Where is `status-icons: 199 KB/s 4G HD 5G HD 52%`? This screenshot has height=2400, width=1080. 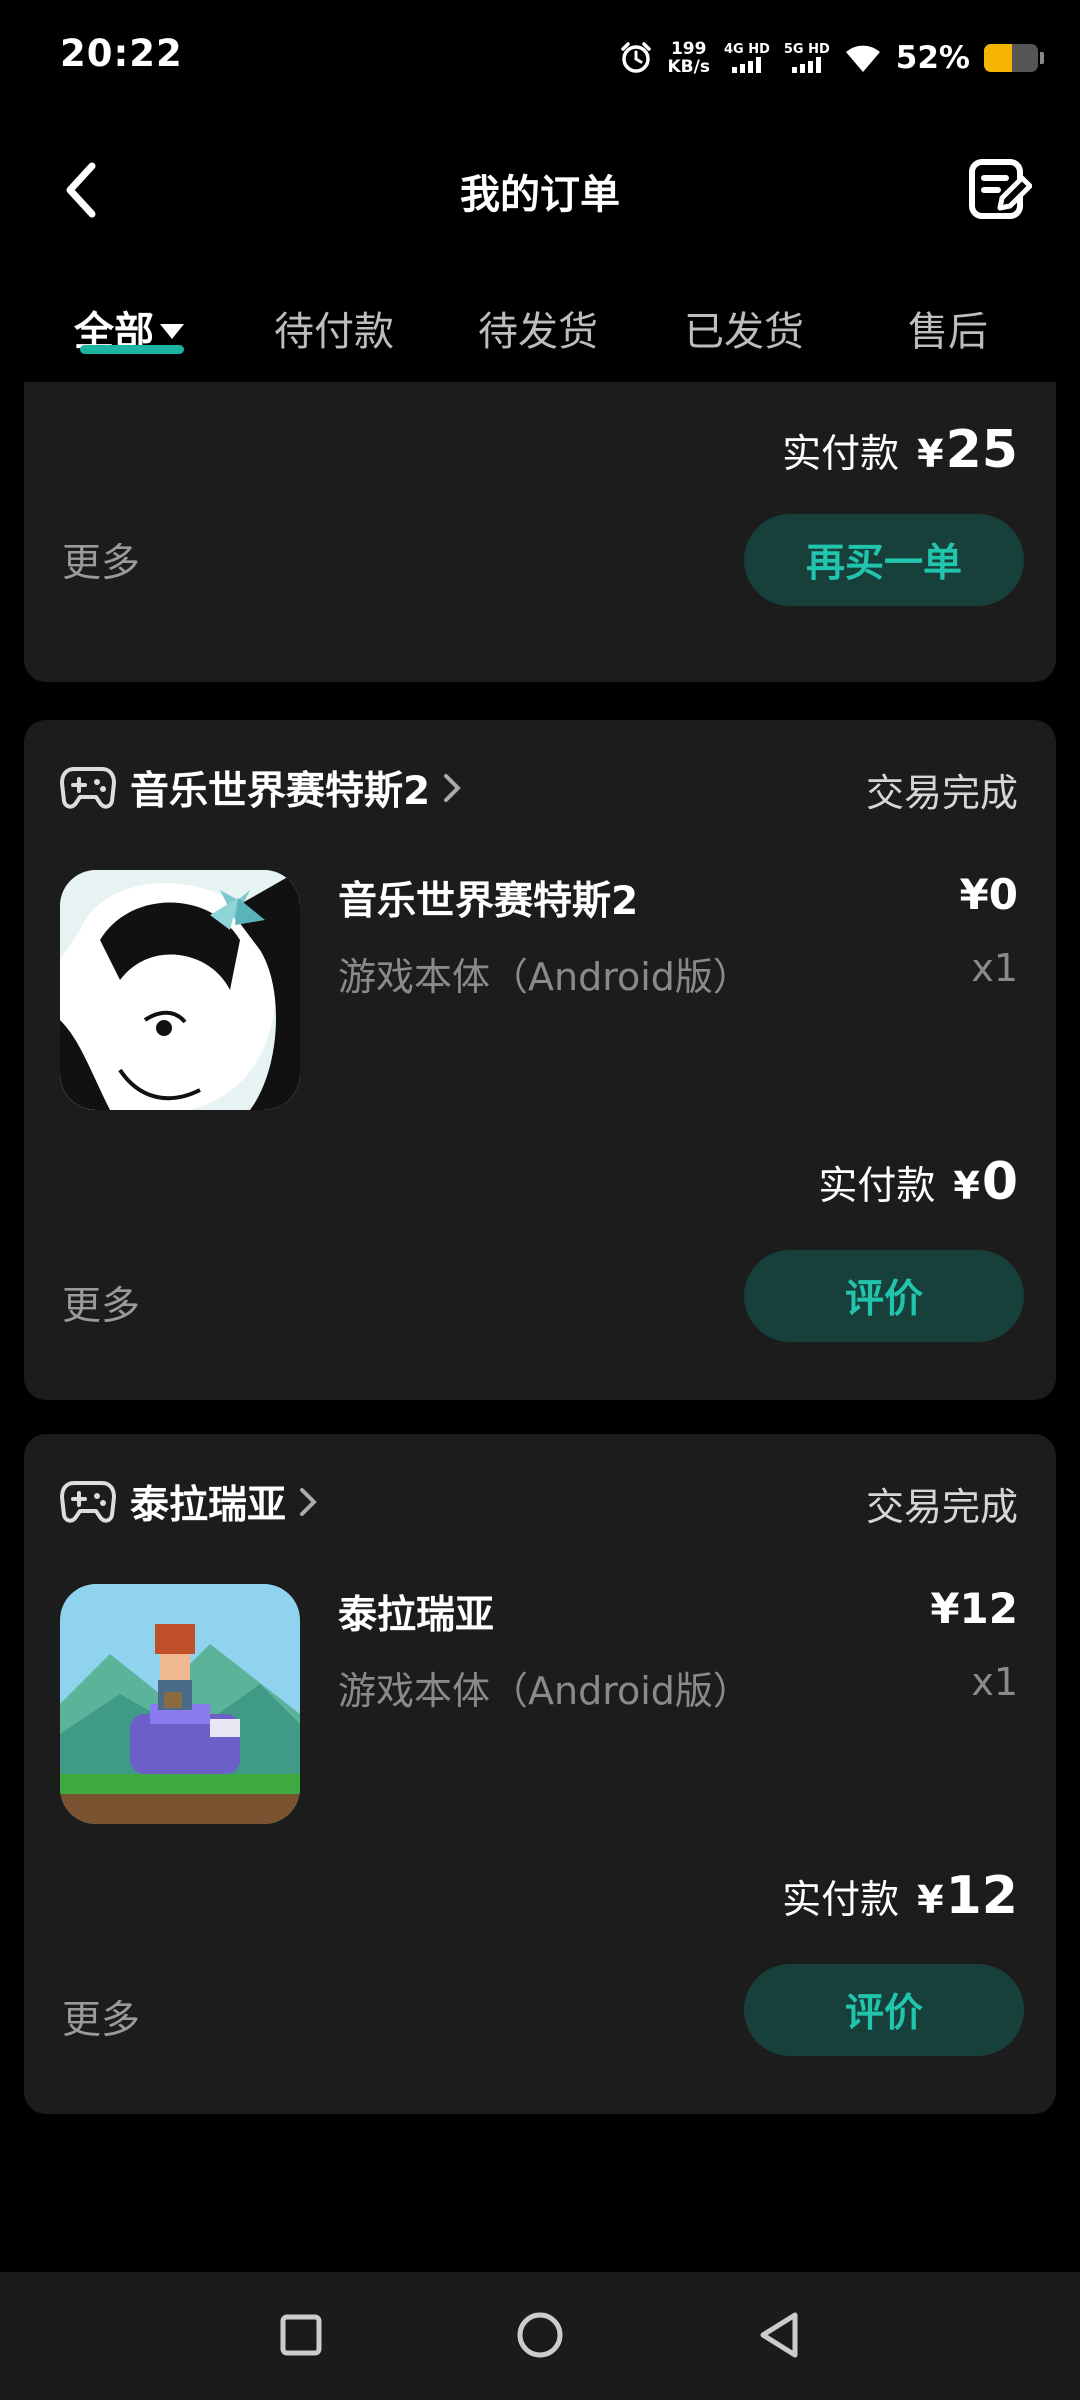 status-icons: 199 KB/s 4G HD 5G HD 52% is located at coordinates (831, 58).